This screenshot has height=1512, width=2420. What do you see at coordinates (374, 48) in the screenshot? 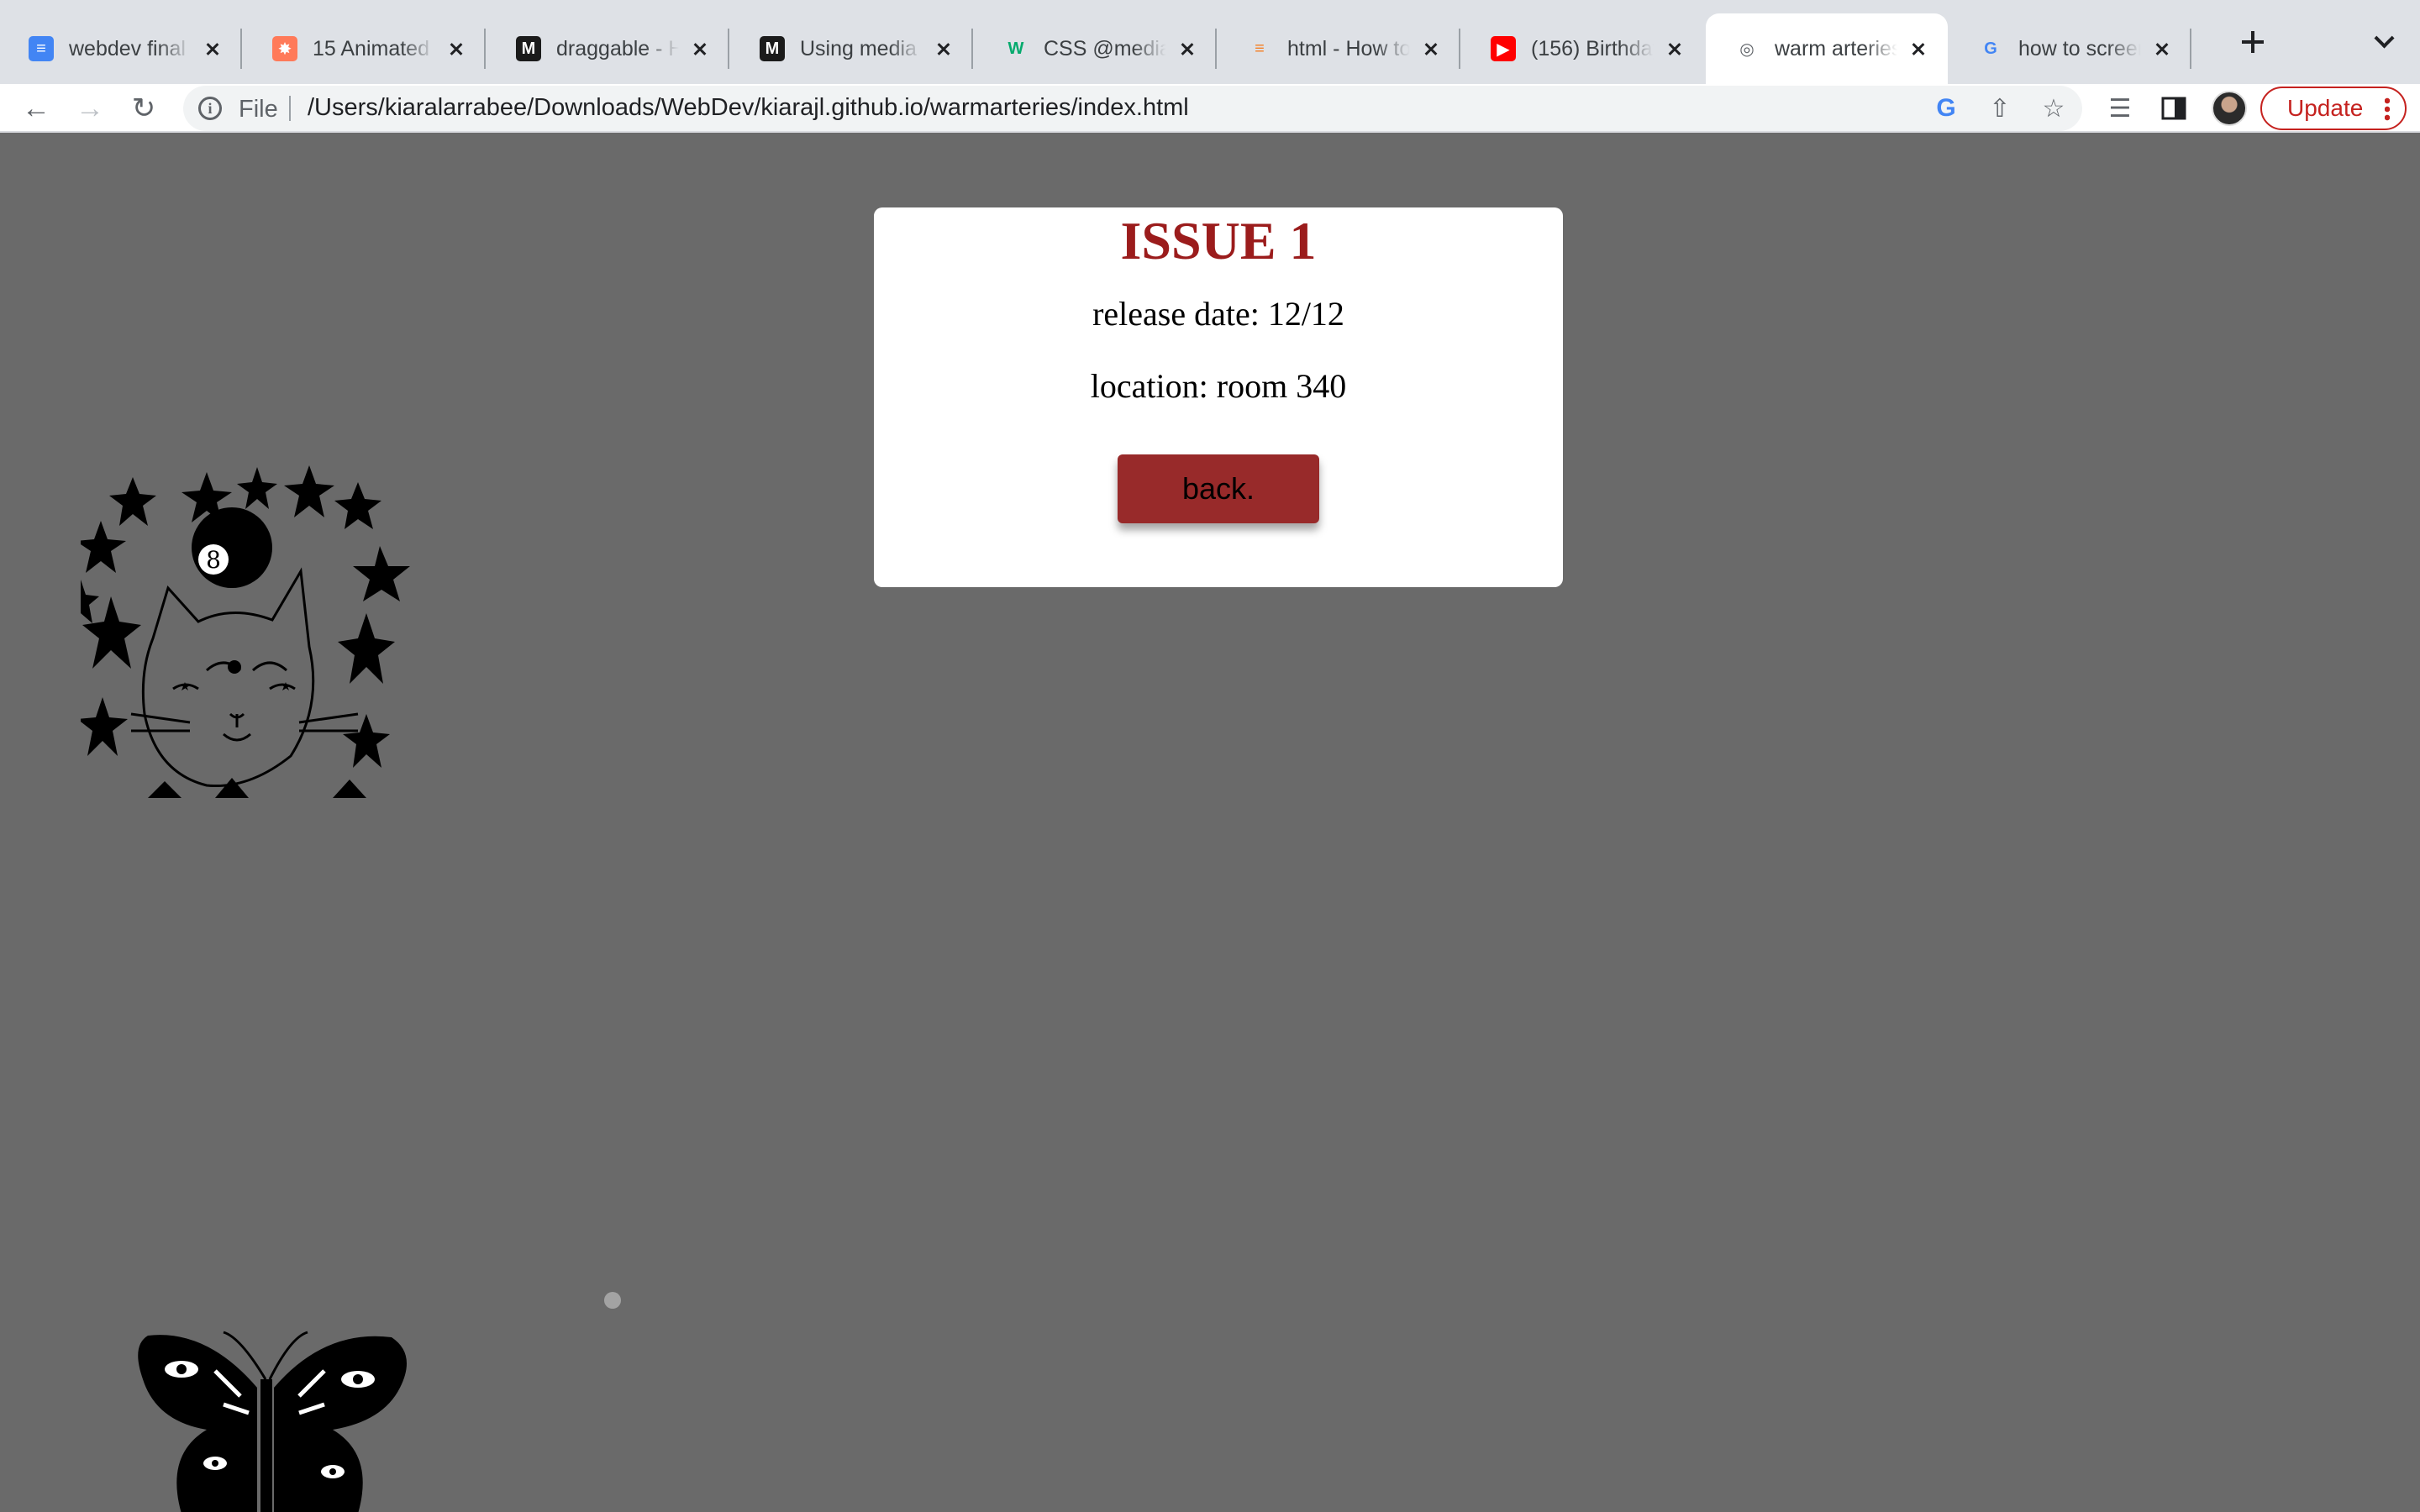
I see `tab-title: 15 Animated C` at bounding box center [374, 48].